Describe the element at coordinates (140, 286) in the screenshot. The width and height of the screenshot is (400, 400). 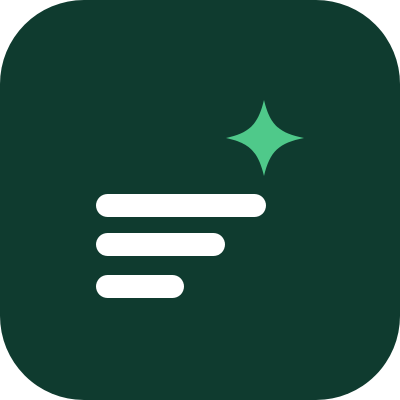
I see `text-line-short` at that location.